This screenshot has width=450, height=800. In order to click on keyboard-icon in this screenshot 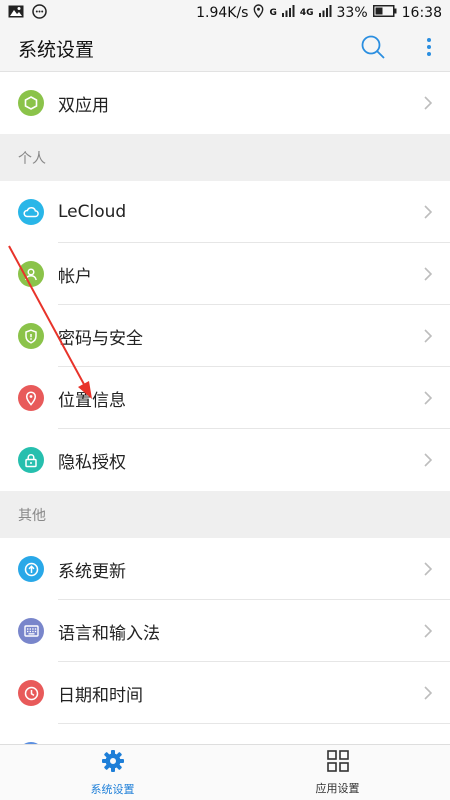, I will do `click(31, 631)`.